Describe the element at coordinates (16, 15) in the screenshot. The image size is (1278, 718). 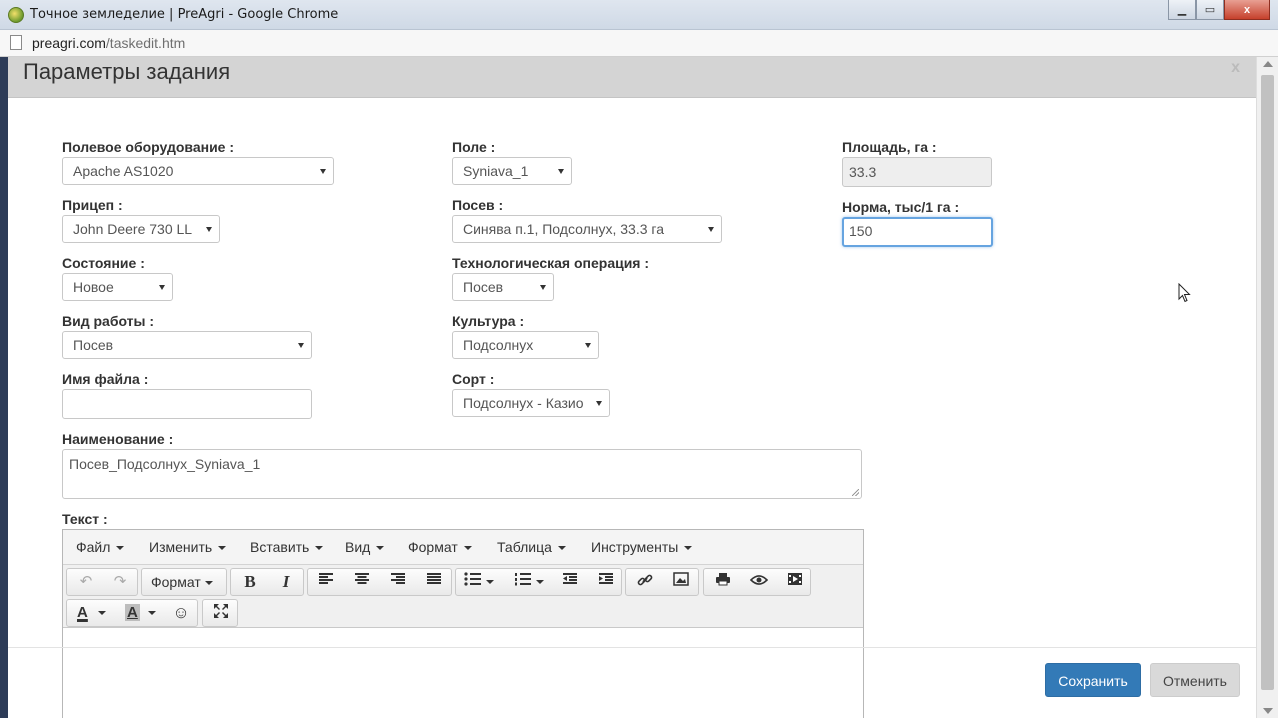
I see `preagri-favicon-icon` at that location.